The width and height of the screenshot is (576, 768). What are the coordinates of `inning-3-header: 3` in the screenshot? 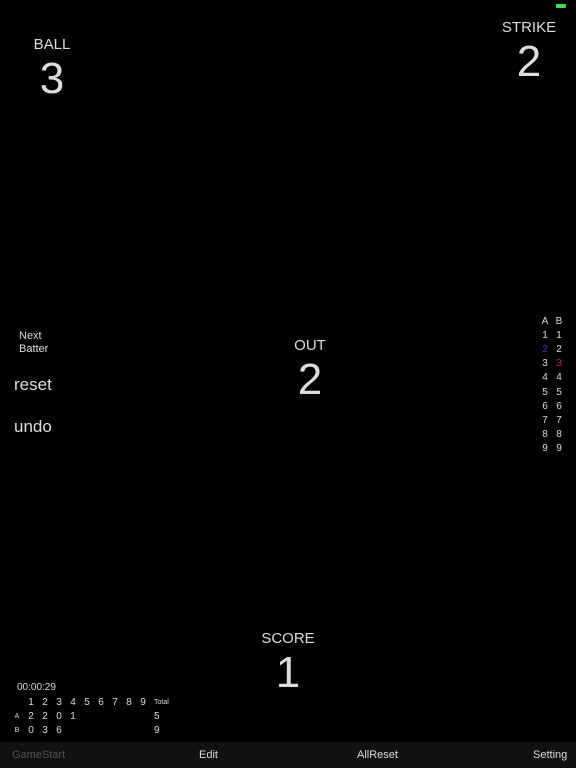 It's located at (59, 702).